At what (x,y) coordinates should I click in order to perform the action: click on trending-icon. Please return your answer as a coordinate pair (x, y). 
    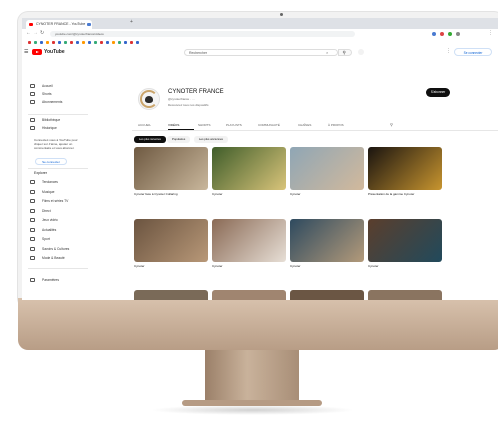
    Looking at the image, I should click on (32, 182).